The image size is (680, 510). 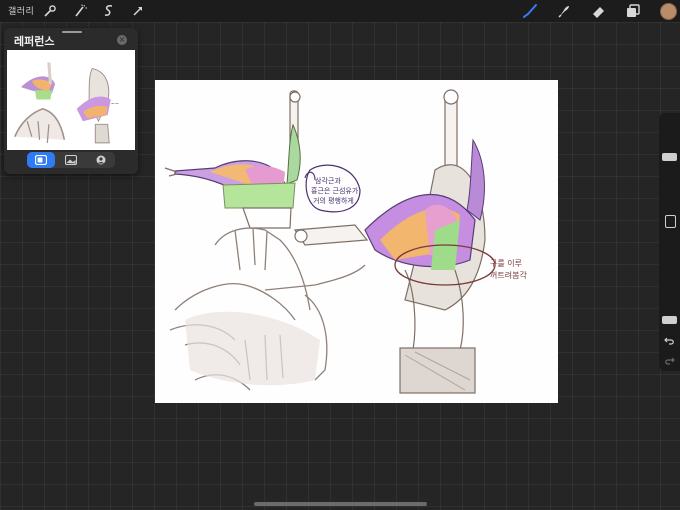 What do you see at coordinates (530, 11) in the screenshot?
I see `brush-icon` at bounding box center [530, 11].